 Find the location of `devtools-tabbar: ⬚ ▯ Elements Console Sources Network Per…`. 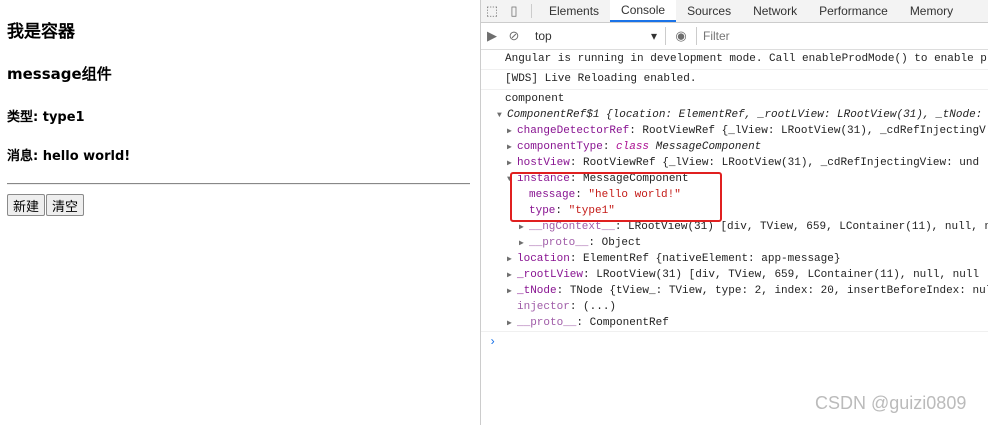

devtools-tabbar: ⬚ ▯ Elements Console Sources Network Per… is located at coordinates (734, 11).